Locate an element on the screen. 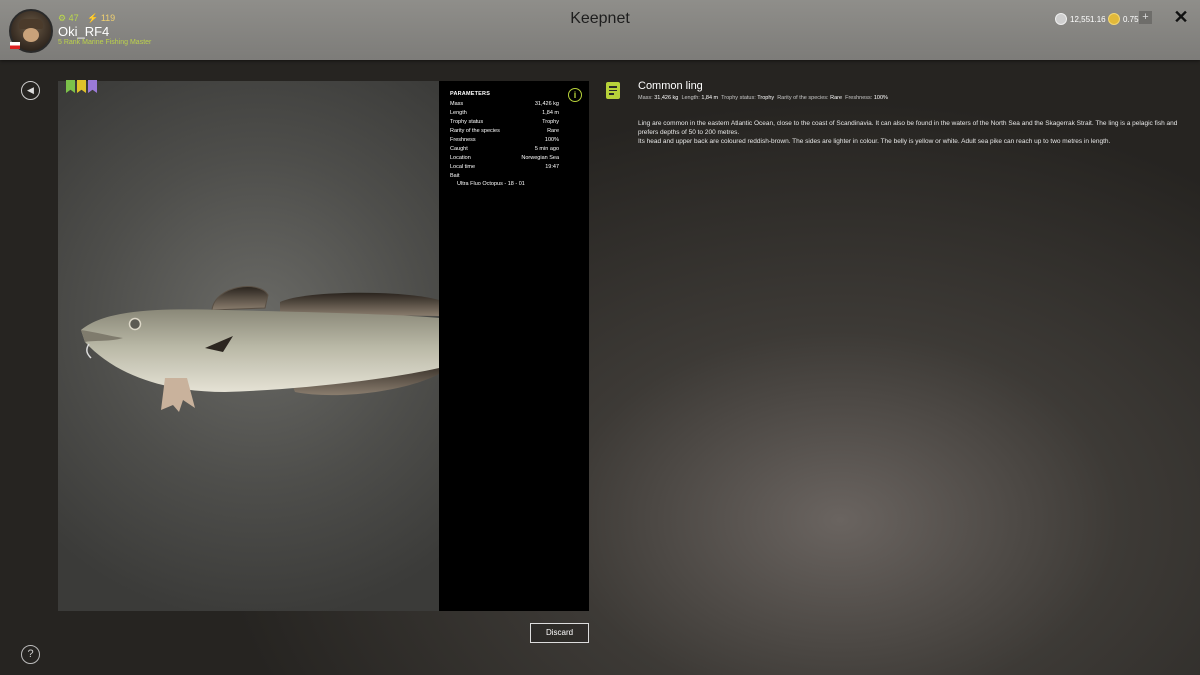 This screenshot has width=1200, height=675. param-value: 1,84 m is located at coordinates (550, 113).